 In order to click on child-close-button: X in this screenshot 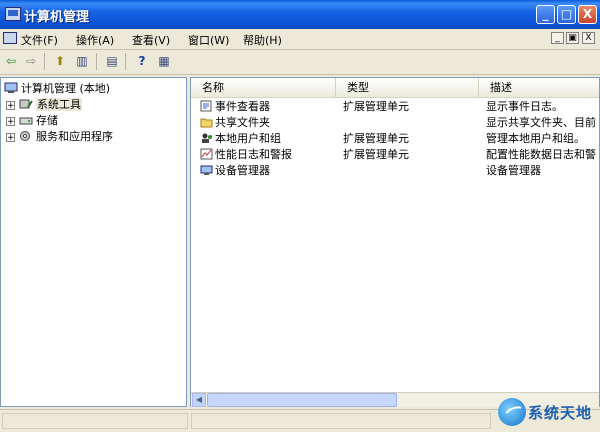, I will do `click(588, 38)`.